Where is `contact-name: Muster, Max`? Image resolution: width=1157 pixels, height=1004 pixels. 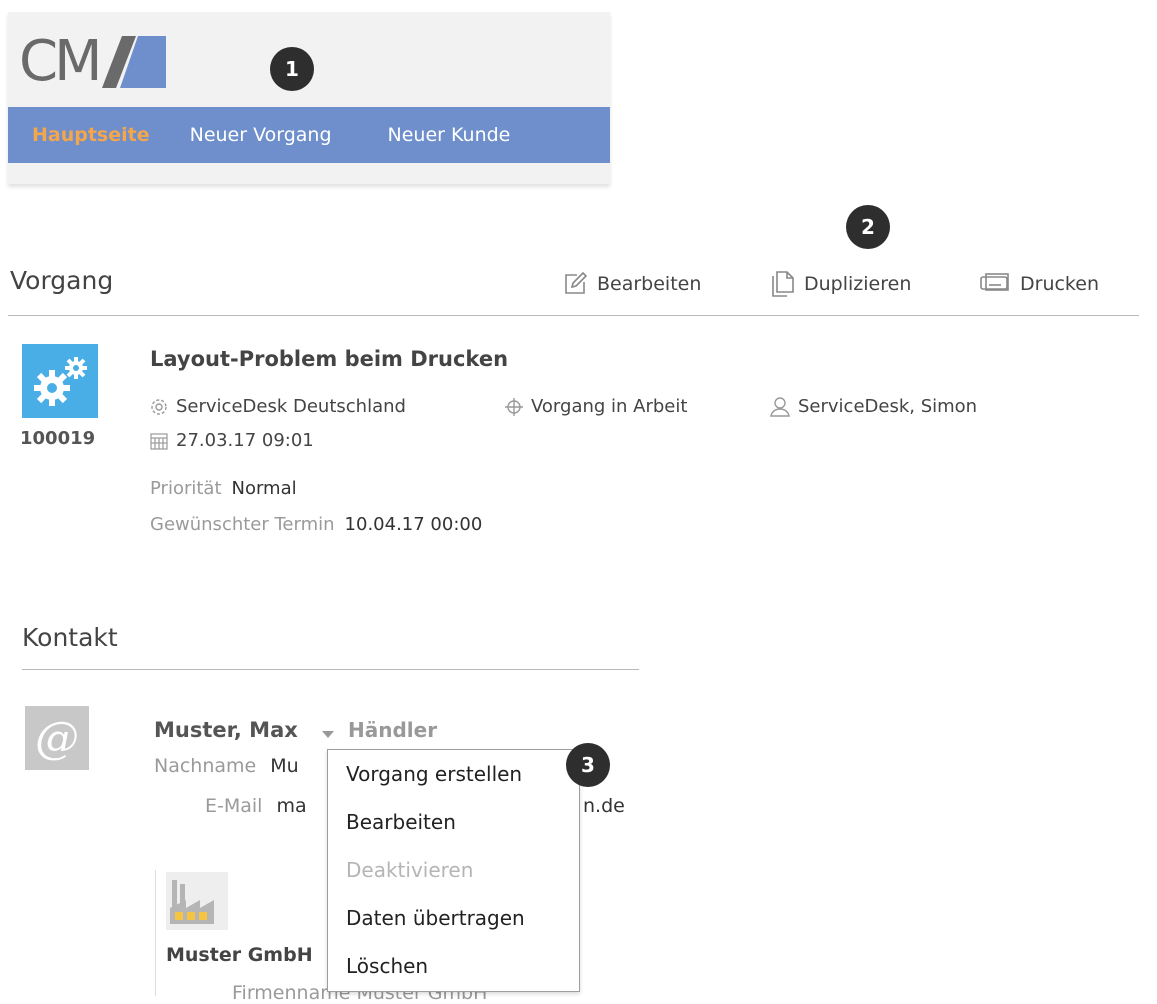
contact-name: Muster, Max is located at coordinates (226, 730).